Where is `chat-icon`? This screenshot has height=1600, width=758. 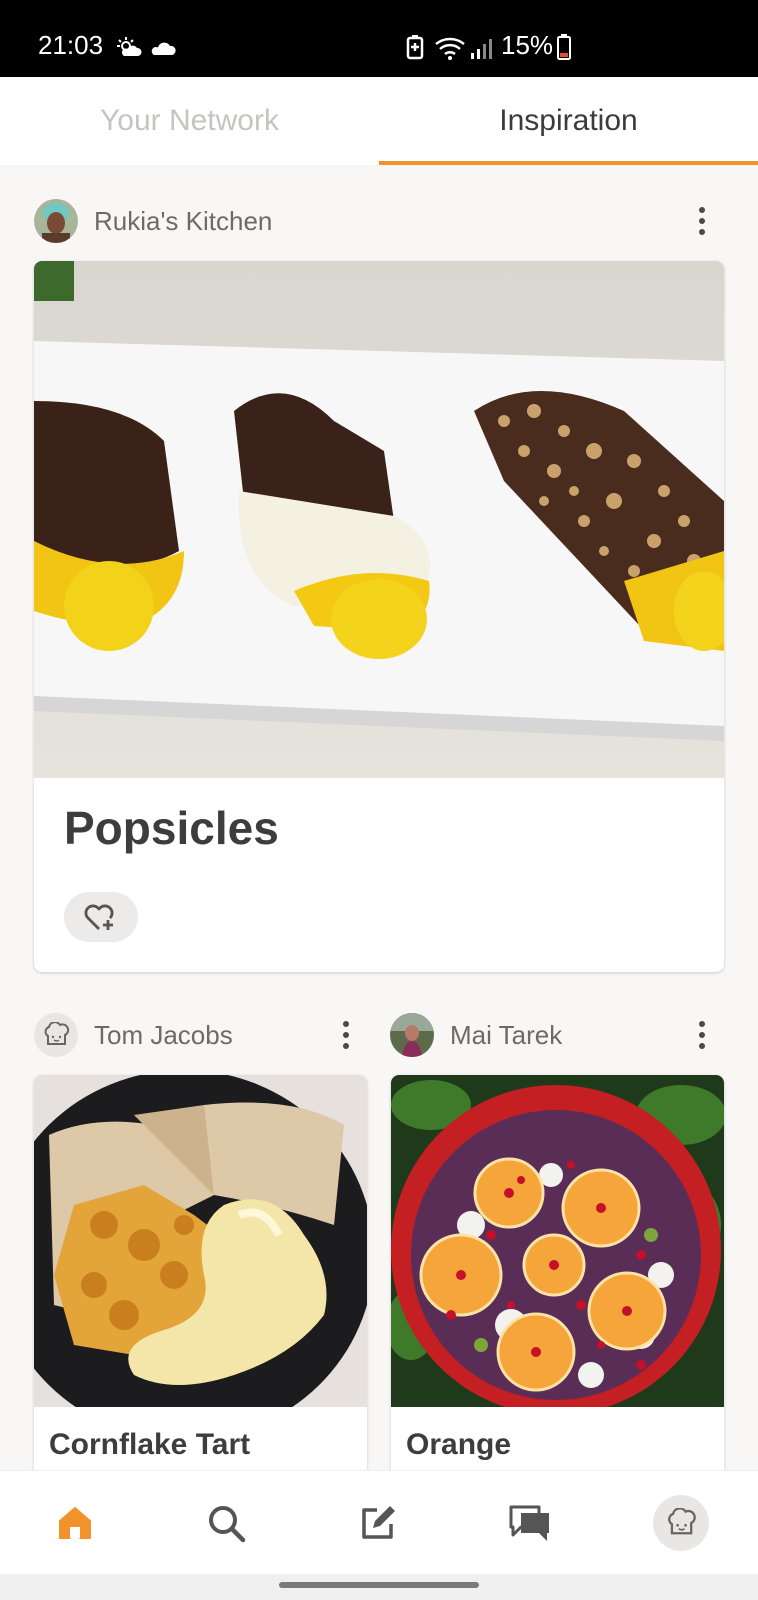 chat-icon is located at coordinates (529, 1523).